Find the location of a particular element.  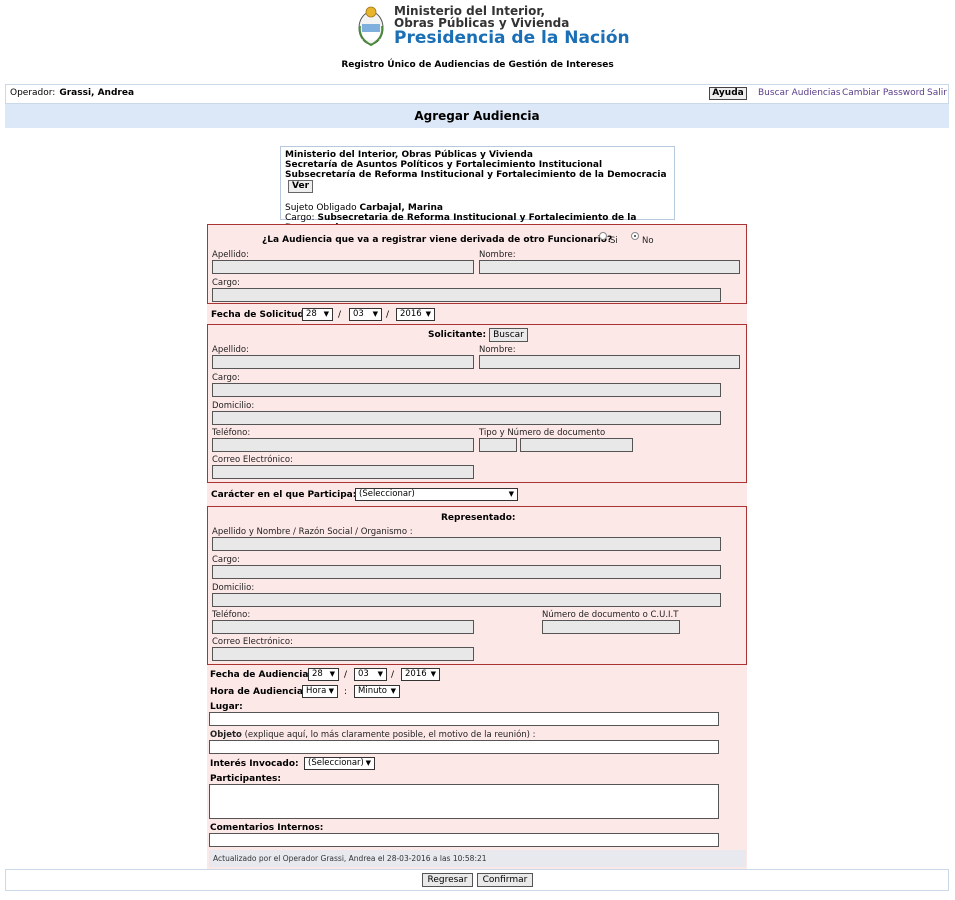

interes-select: (Seleccionar) ▼ is located at coordinates (339, 763).